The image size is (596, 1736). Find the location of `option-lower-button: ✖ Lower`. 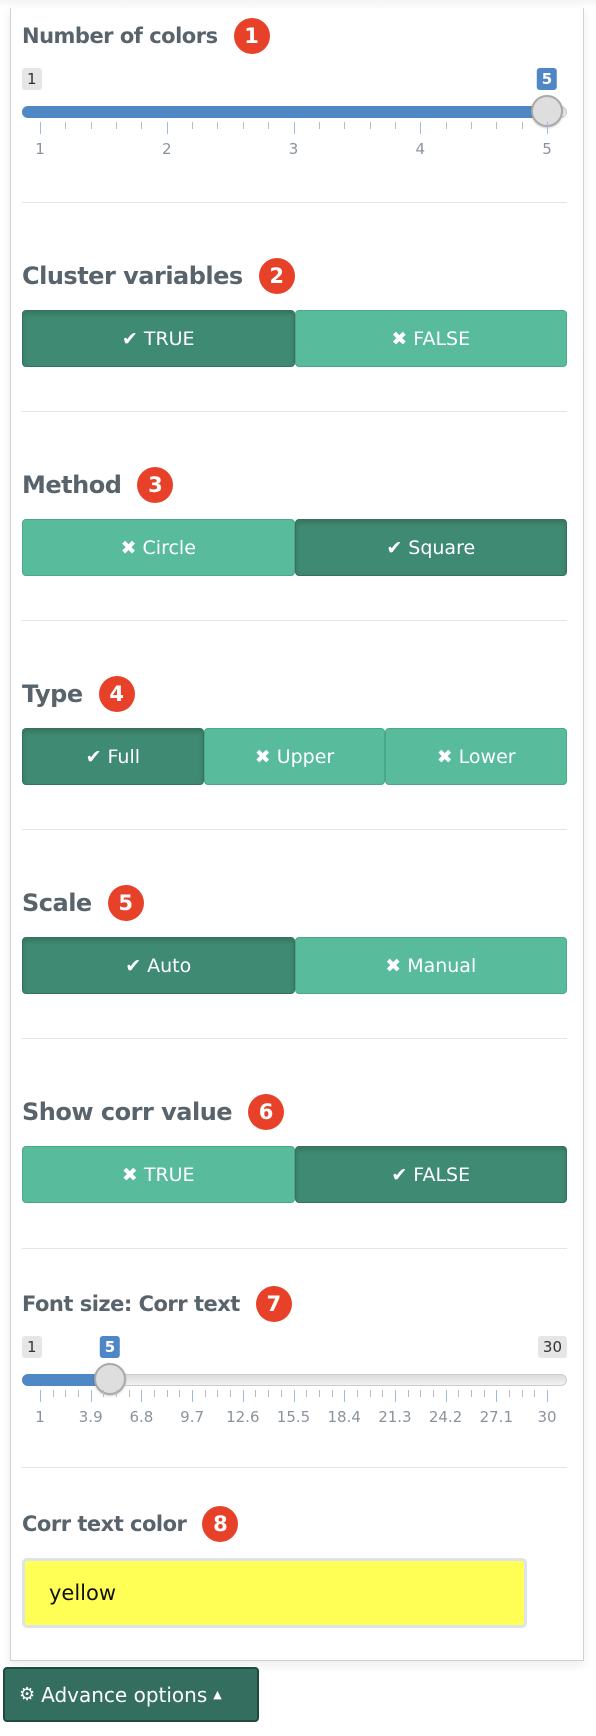

option-lower-button: ✖ Lower is located at coordinates (476, 756).